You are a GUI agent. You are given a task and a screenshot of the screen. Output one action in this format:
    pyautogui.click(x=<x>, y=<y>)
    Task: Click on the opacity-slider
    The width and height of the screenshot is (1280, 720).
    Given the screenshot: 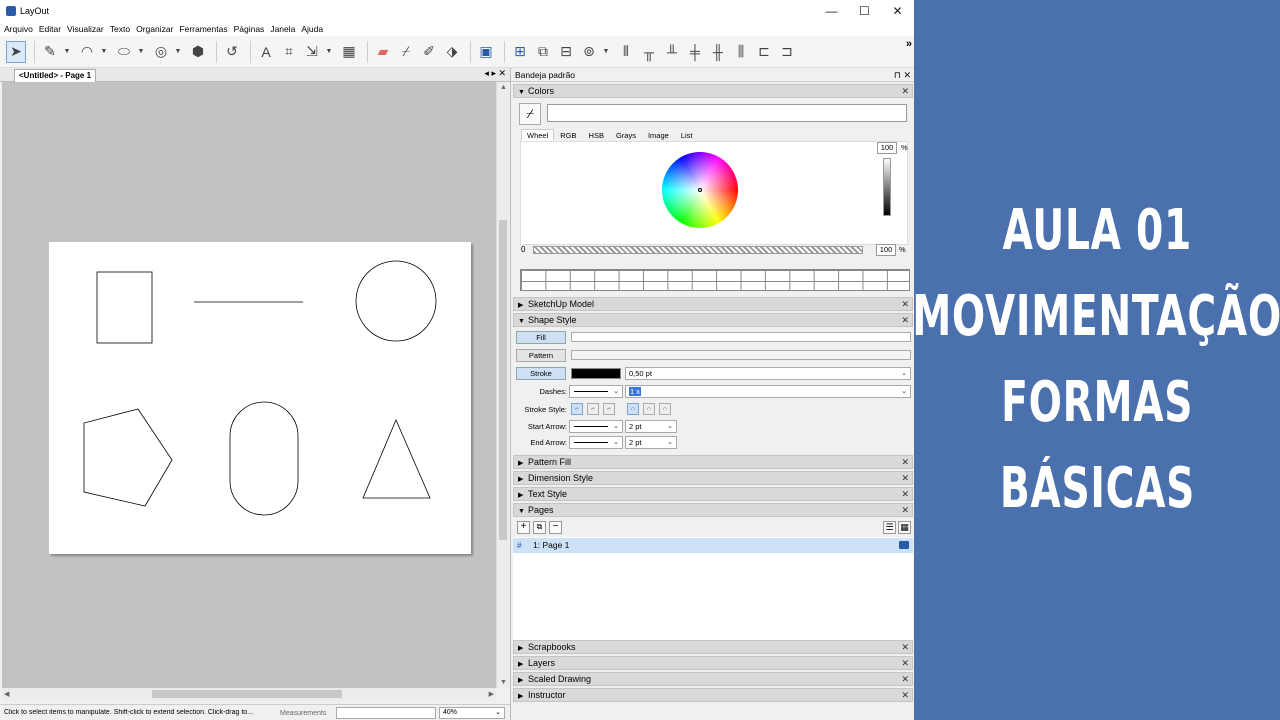 What is the action you would take?
    pyautogui.click(x=698, y=250)
    